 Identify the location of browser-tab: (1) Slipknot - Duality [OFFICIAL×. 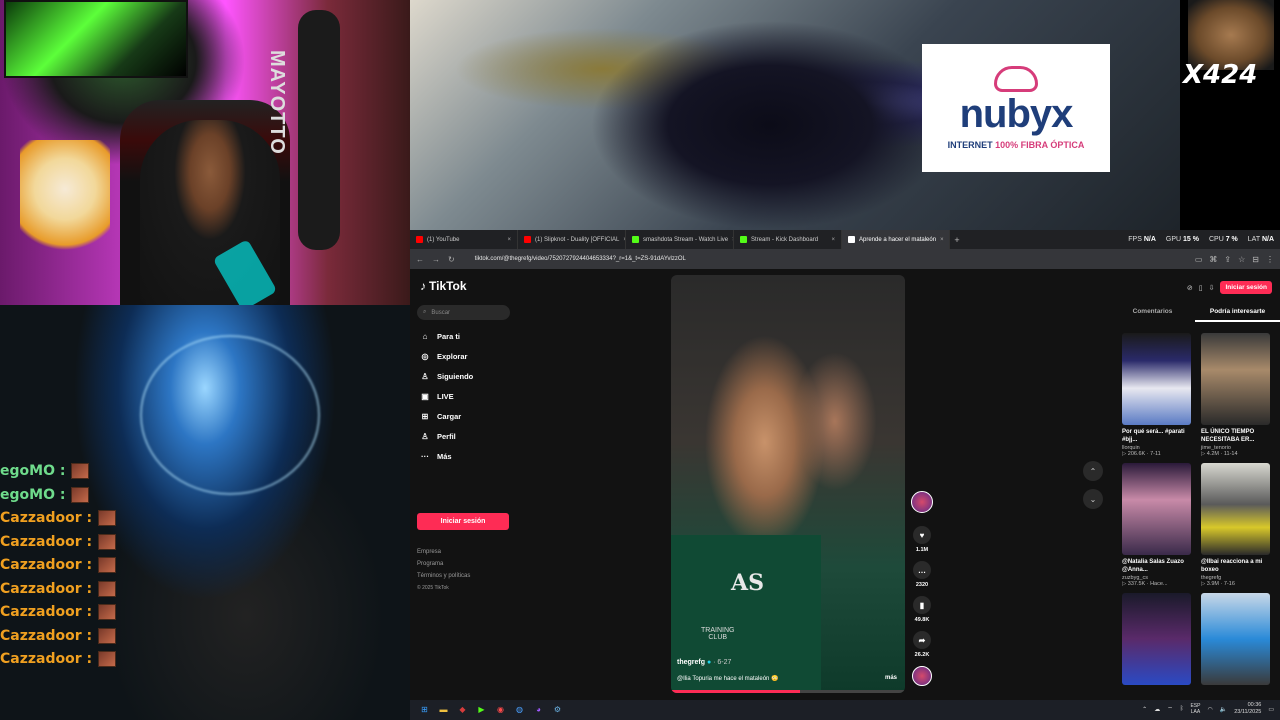
(572, 239).